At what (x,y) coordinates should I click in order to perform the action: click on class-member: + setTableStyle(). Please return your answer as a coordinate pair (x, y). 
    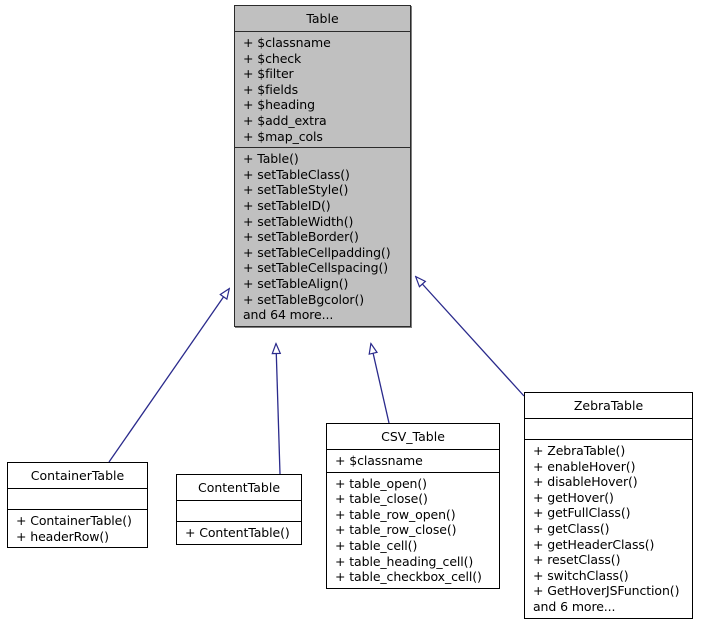
    Looking at the image, I should click on (296, 190).